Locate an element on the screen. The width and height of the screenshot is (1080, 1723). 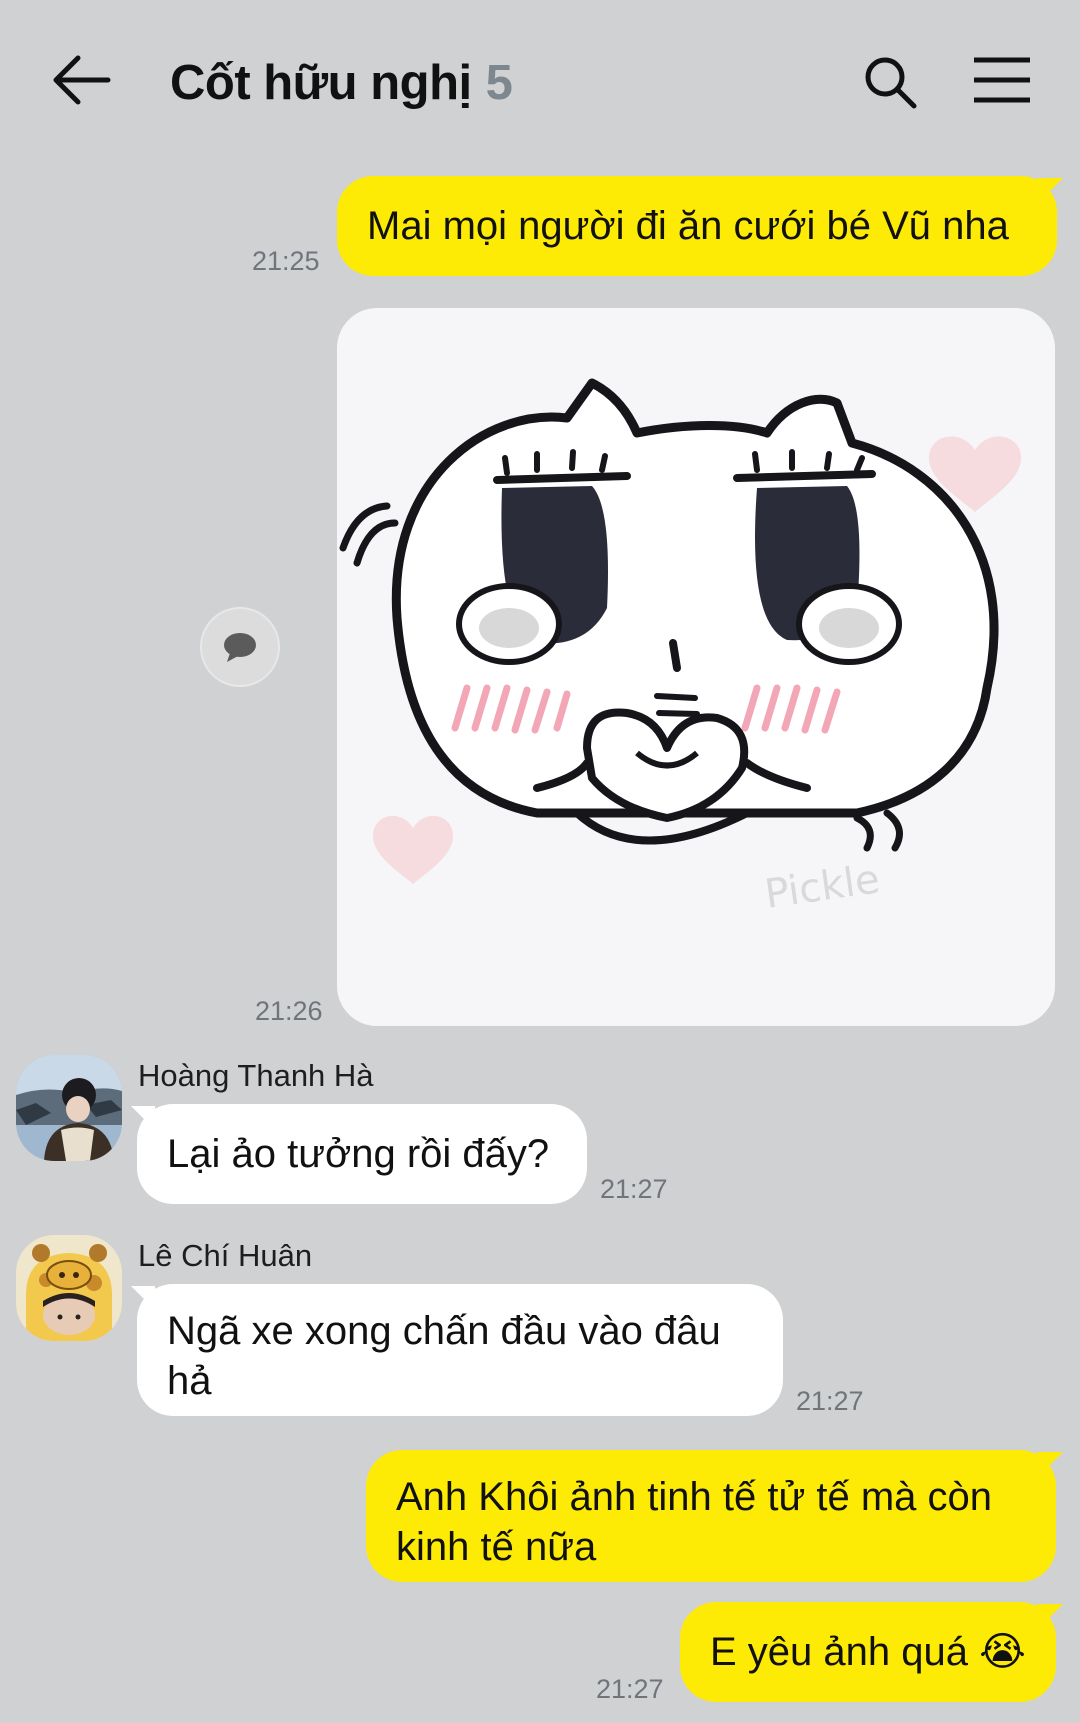
back-button is located at coordinates (82, 80).